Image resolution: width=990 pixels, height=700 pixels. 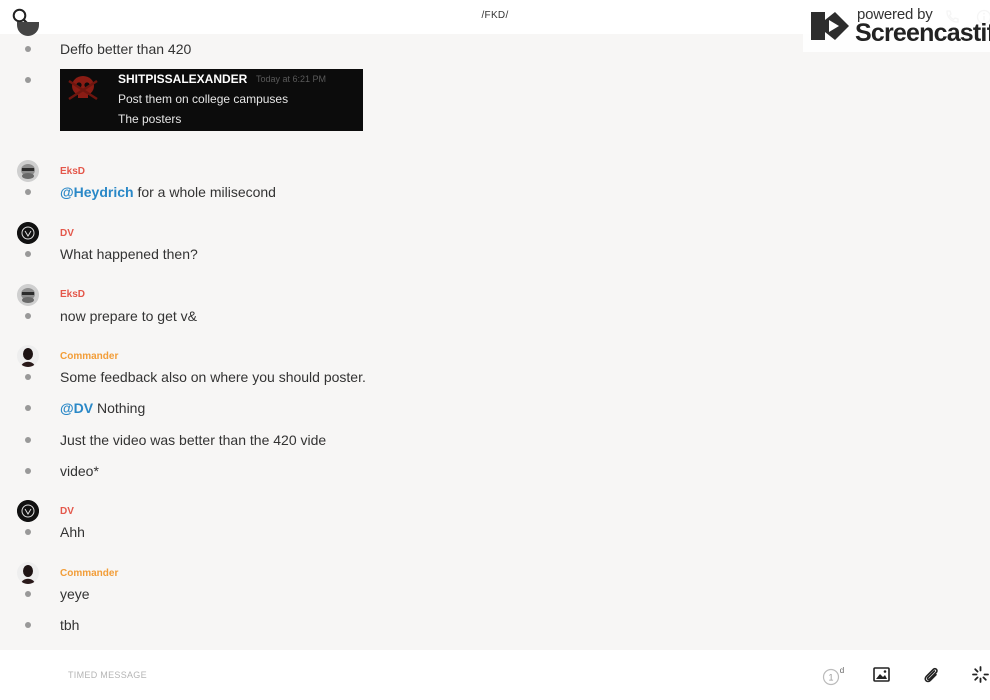 What do you see at coordinates (980, 674) in the screenshot?
I see `spinner-icon` at bounding box center [980, 674].